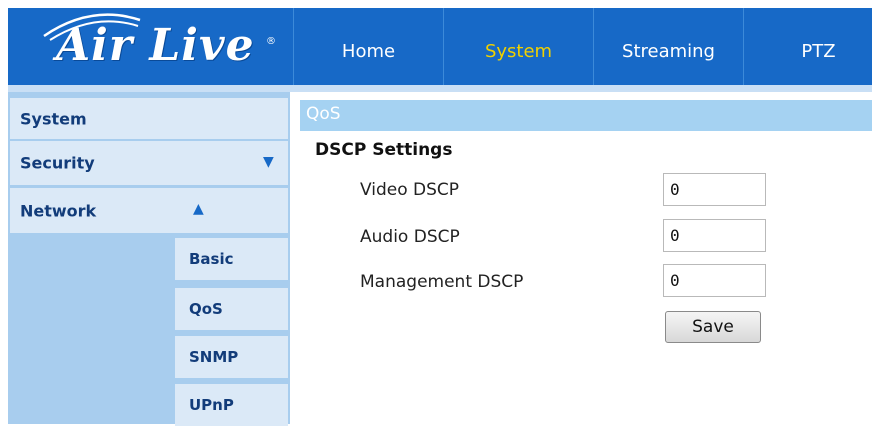  I want to click on sidebar-subitem-basic: Basic, so click(231, 259).